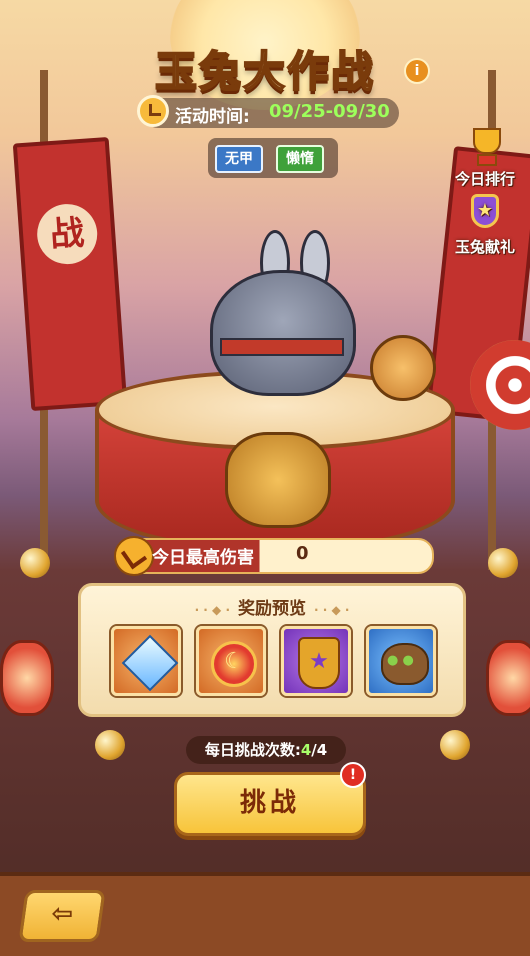 This screenshot has height=956, width=530. What do you see at coordinates (27, 678) in the screenshot?
I see `lantern-left` at bounding box center [27, 678].